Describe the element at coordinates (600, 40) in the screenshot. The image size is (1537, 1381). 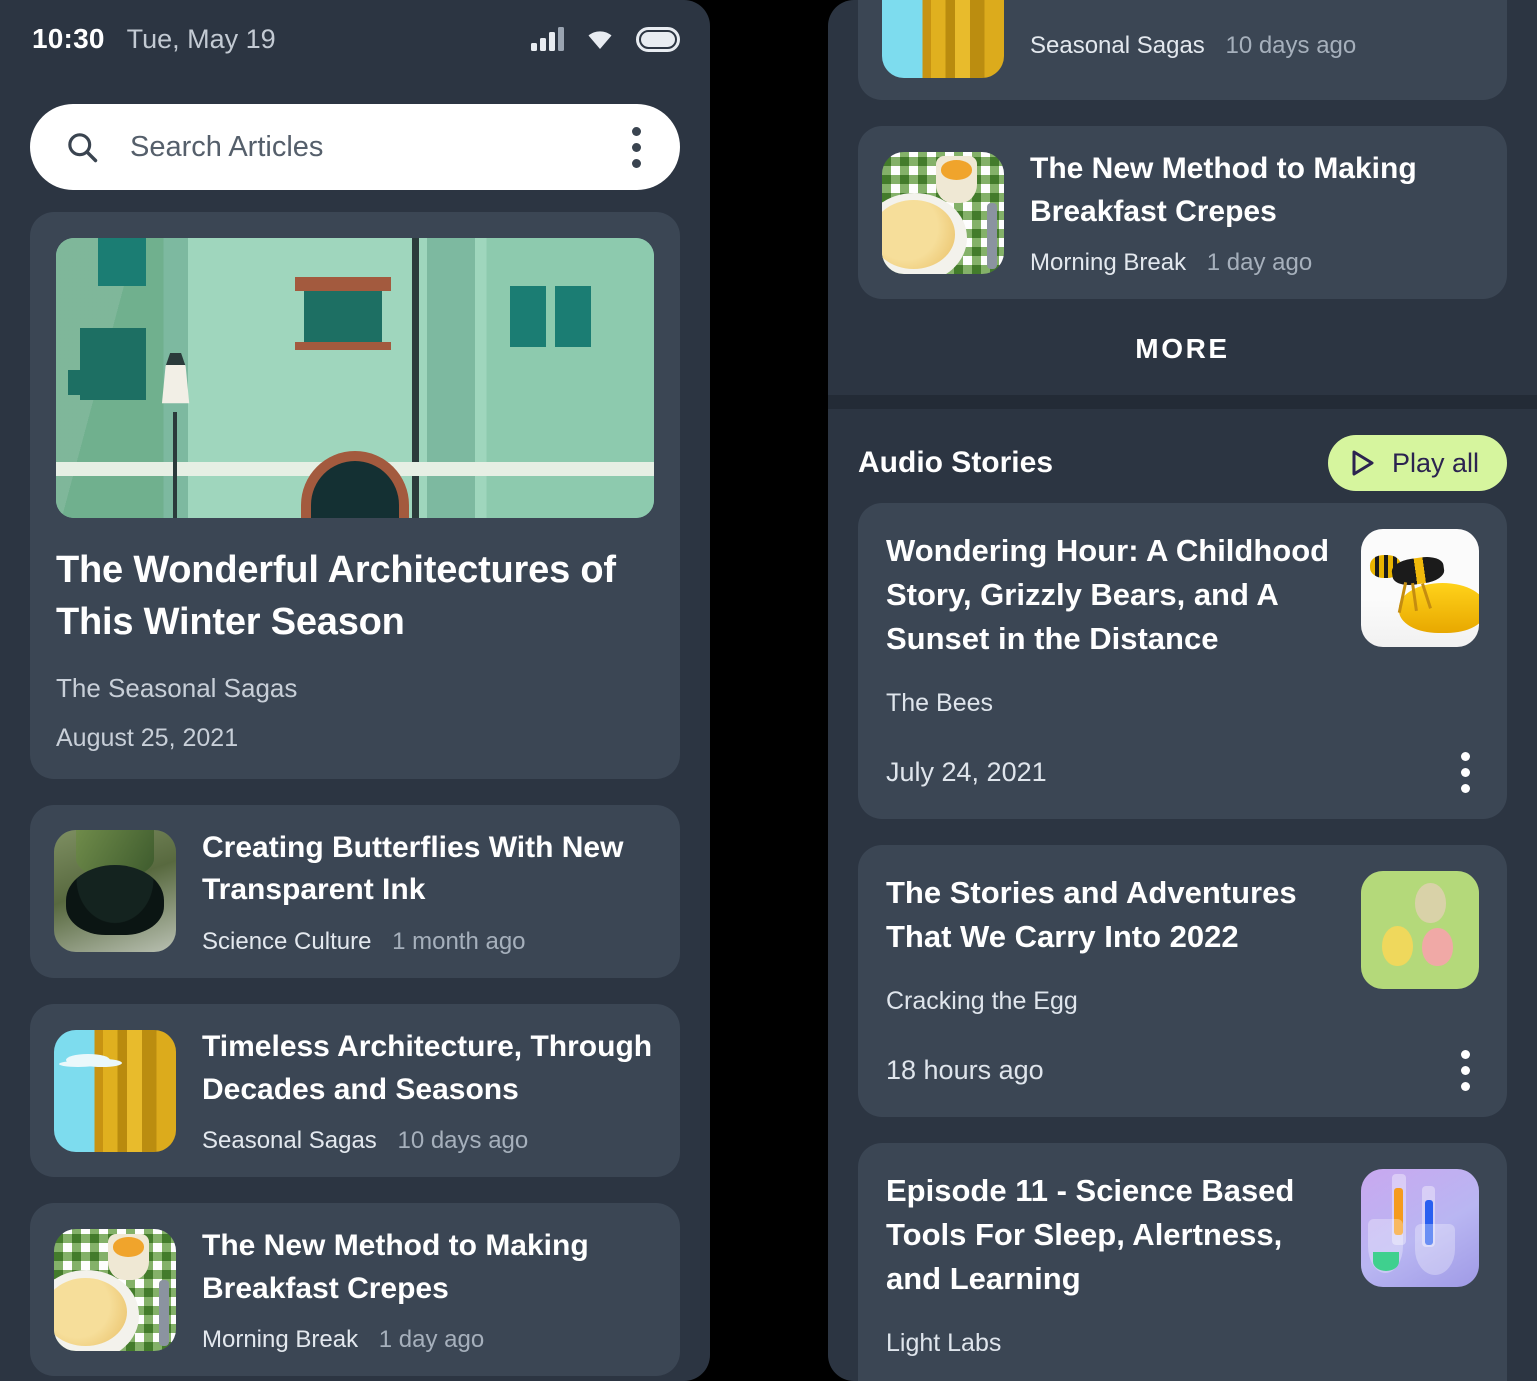
I see `wifi-icon` at that location.